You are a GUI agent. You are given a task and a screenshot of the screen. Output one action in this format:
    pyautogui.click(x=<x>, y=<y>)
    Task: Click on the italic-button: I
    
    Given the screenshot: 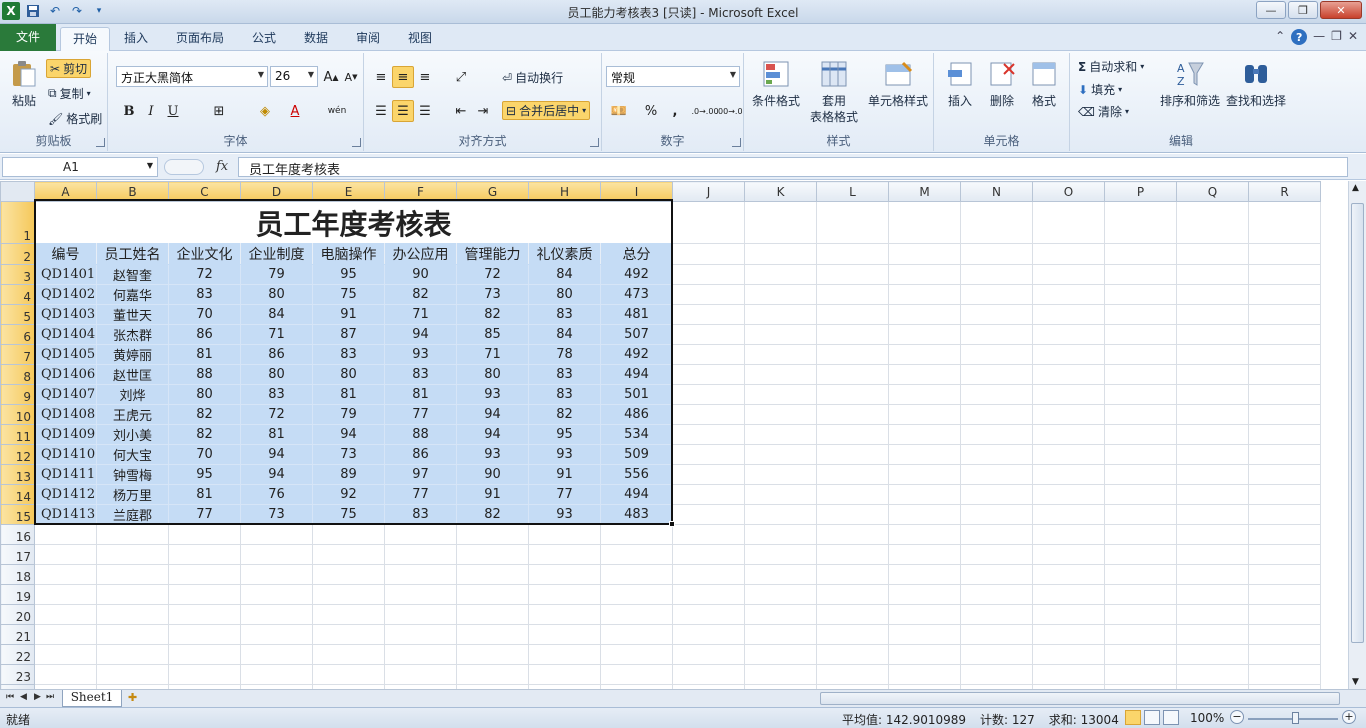 What is the action you would take?
    pyautogui.click(x=151, y=111)
    